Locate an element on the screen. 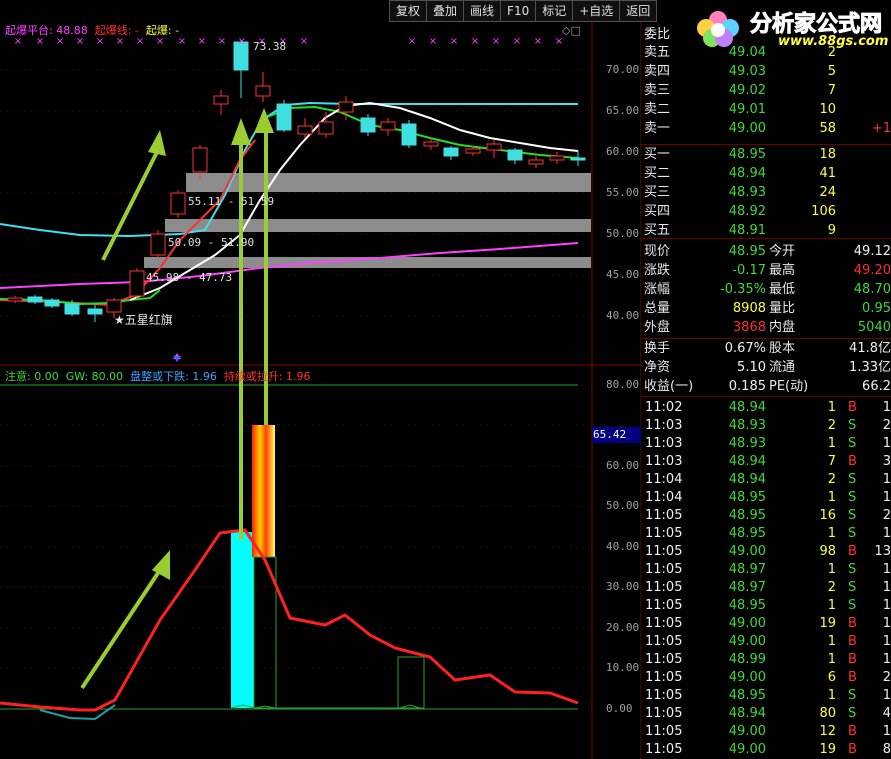 The image size is (891, 759). quote-label: 最低 is located at coordinates (782, 289).